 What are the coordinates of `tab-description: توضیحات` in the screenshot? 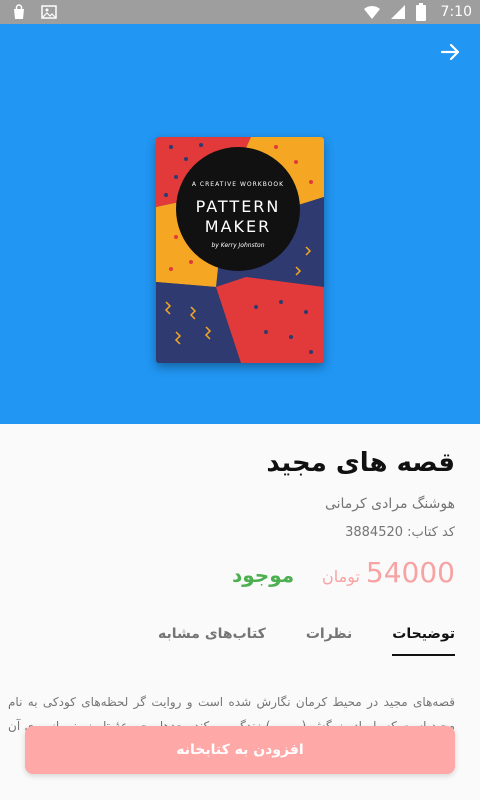 It's located at (423, 641).